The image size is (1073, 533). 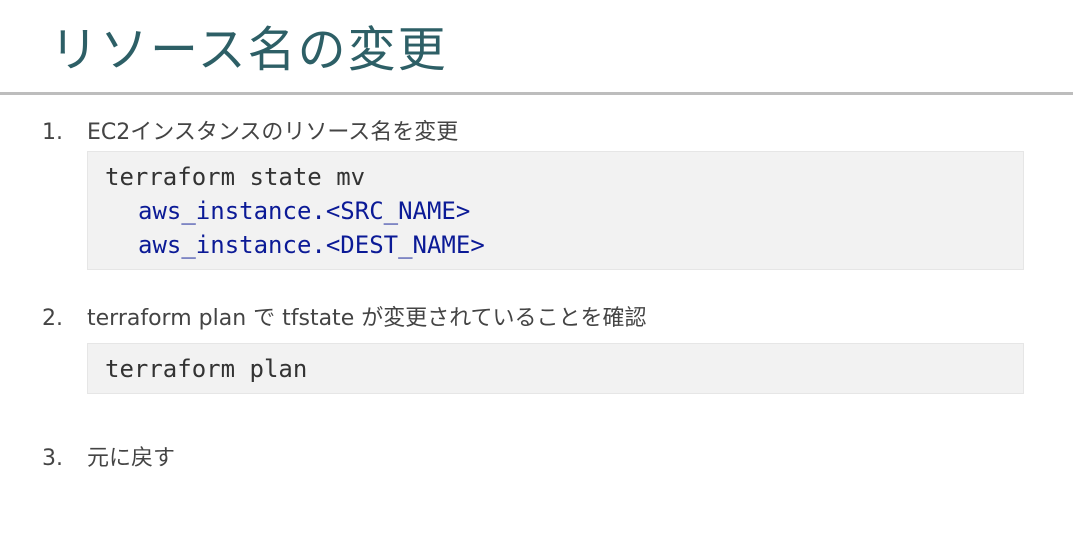 I want to click on step-text: EC2インスタンスのリソース名を変更, so click(x=273, y=132).